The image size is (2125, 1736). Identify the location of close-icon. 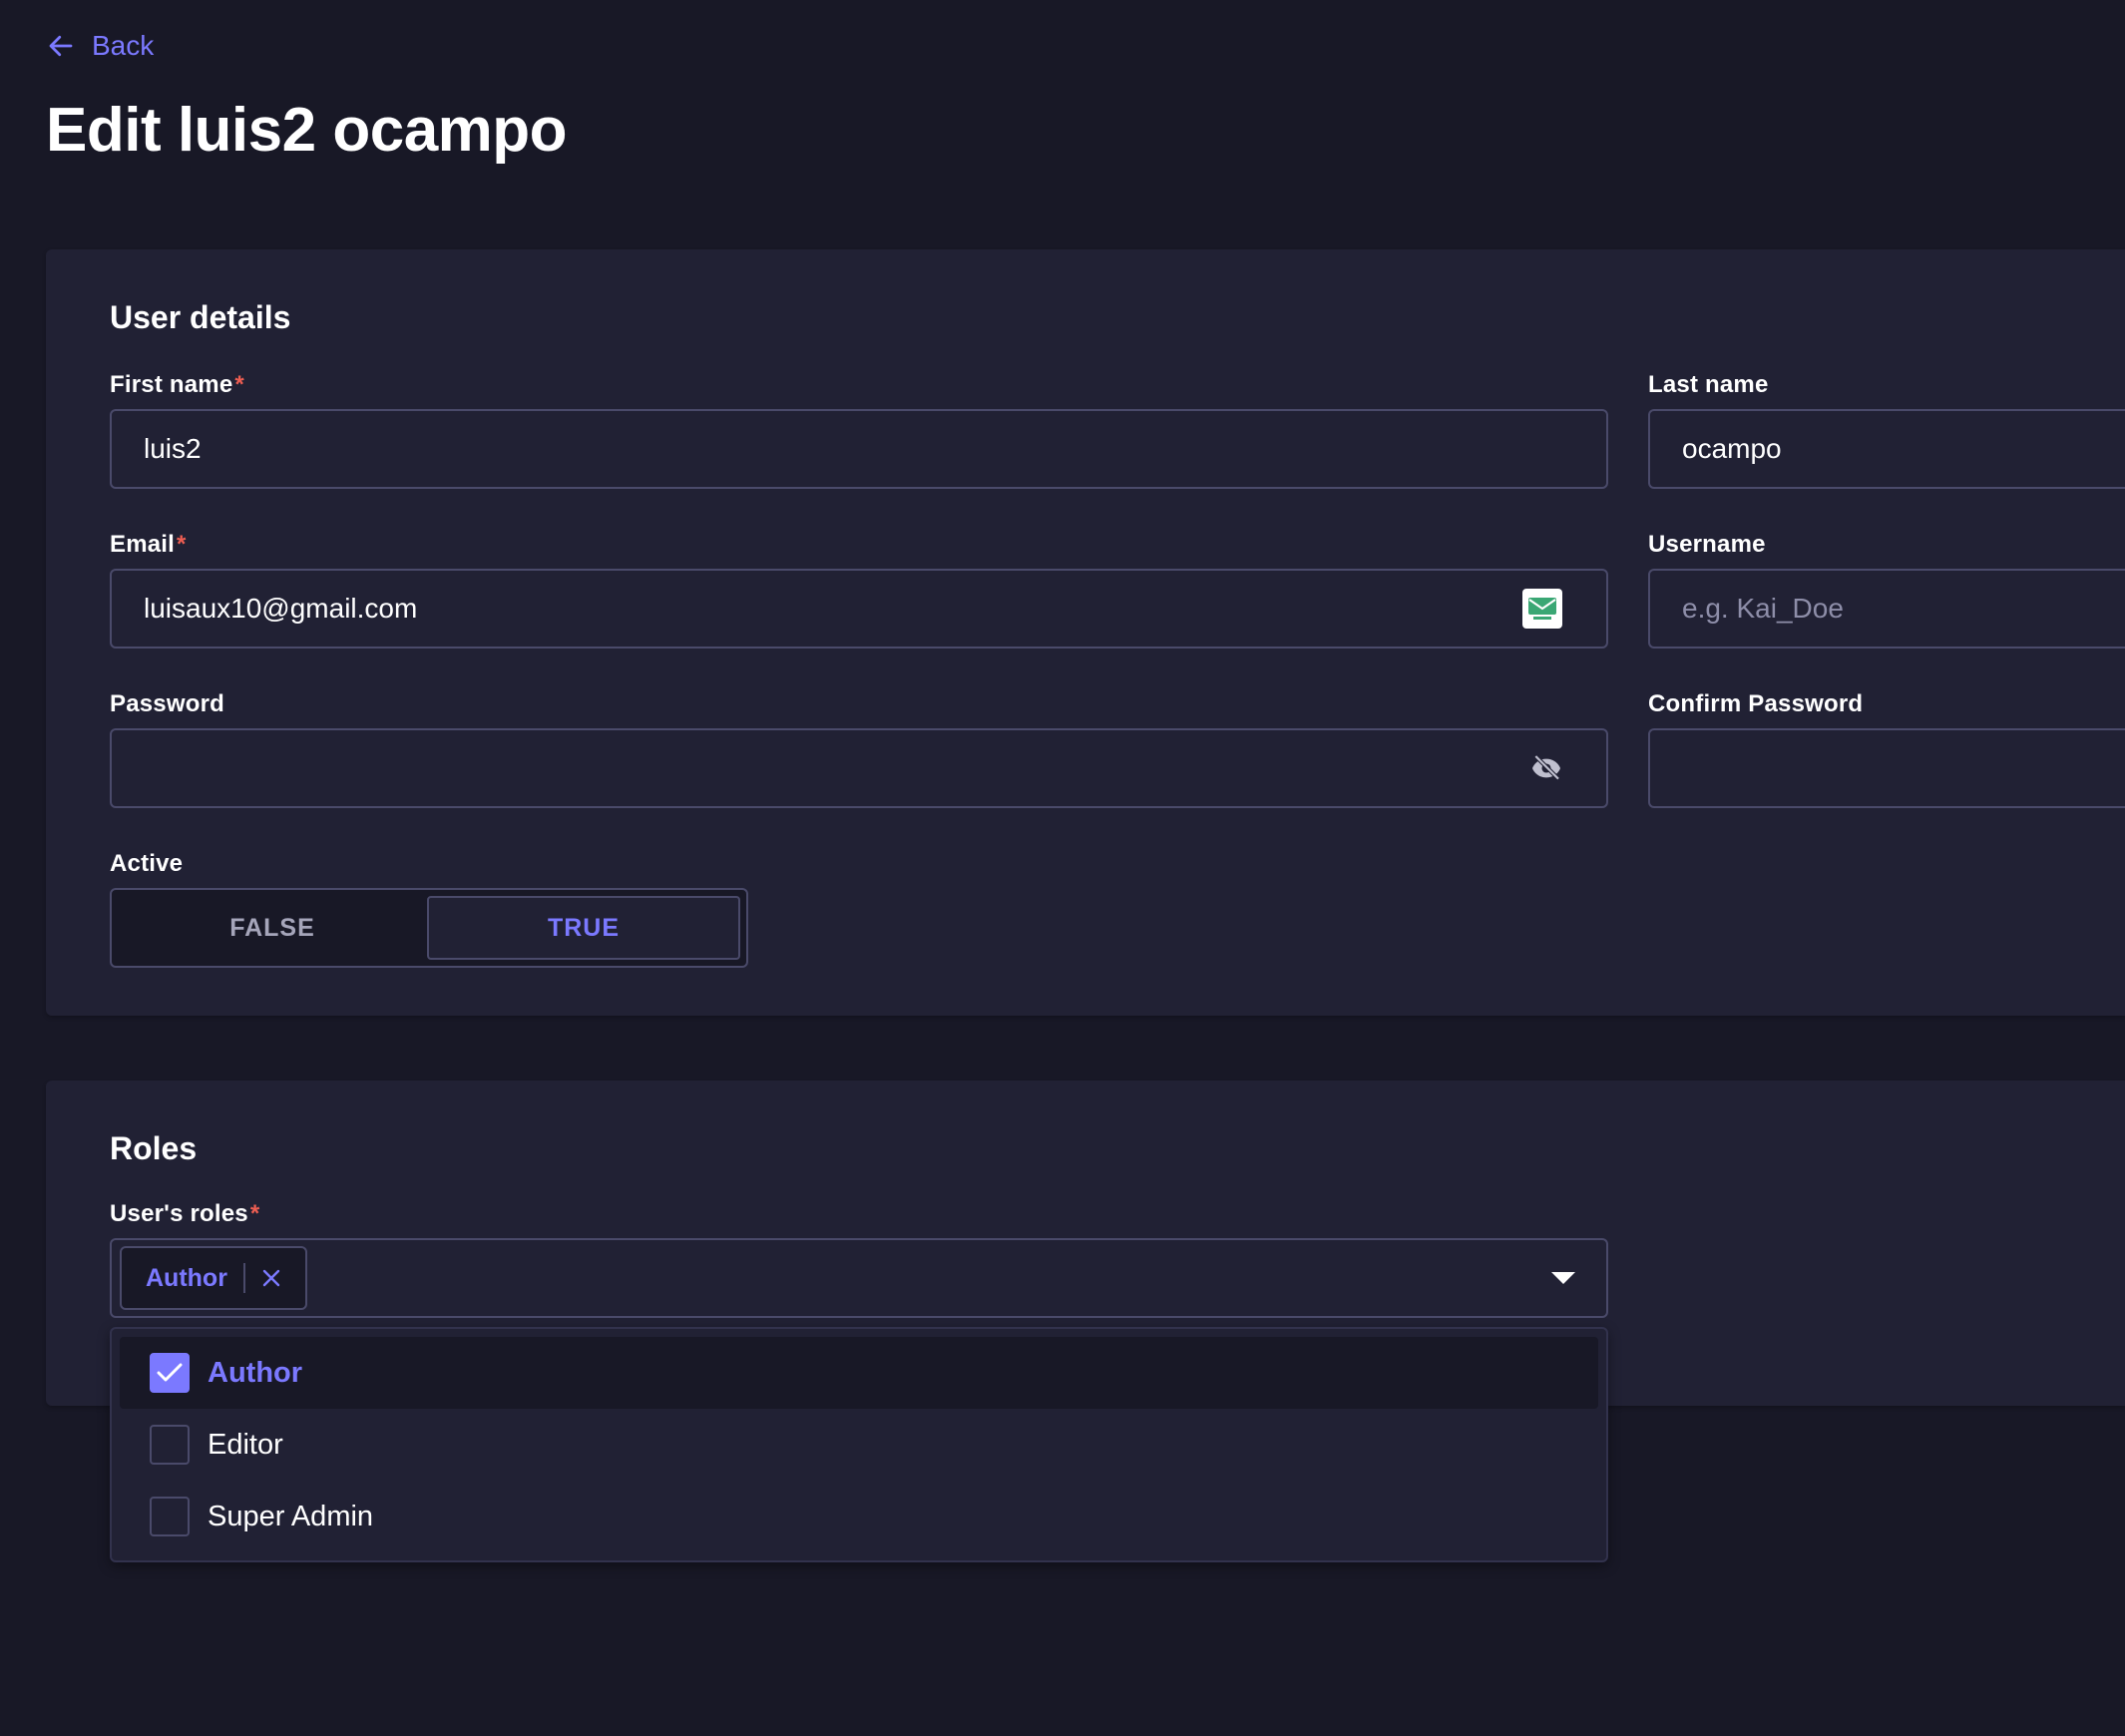
(271, 1278).